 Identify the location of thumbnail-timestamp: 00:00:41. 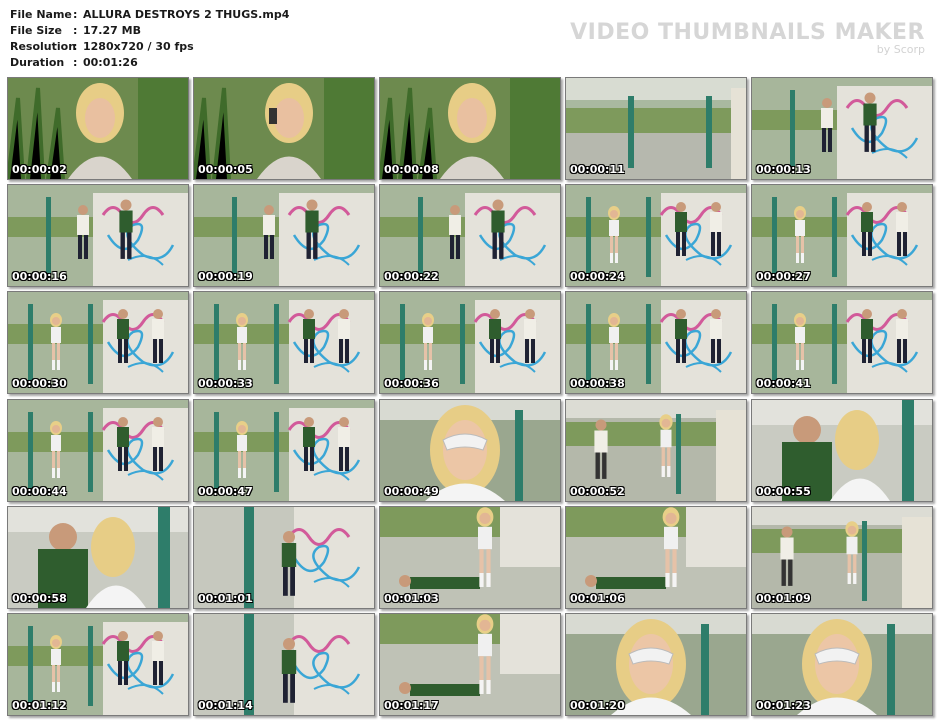
(783, 383).